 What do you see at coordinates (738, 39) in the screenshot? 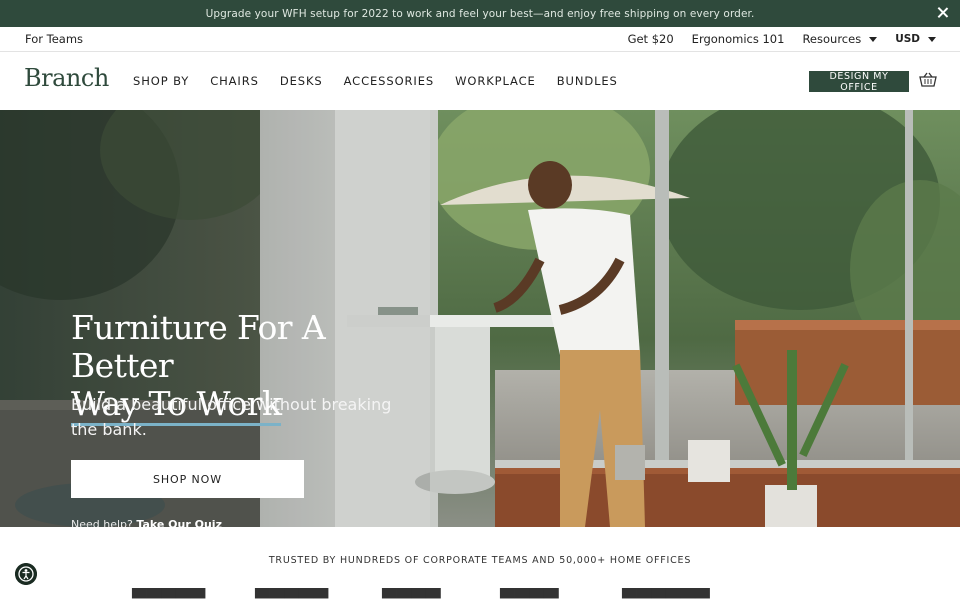
I see `ergonomics-link: Ergonomics 101` at bounding box center [738, 39].